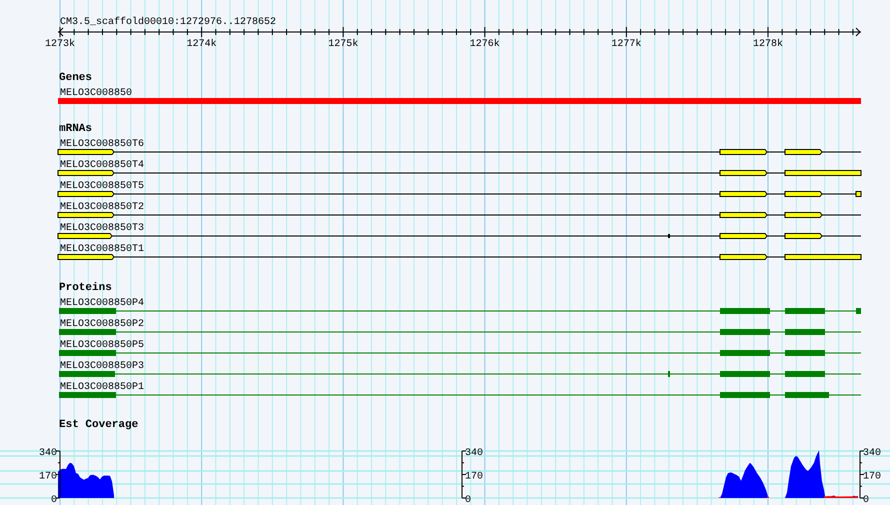 This screenshot has width=890, height=505. Describe the element at coordinates (75, 78) in the screenshot. I see `track-title: Genes` at that location.